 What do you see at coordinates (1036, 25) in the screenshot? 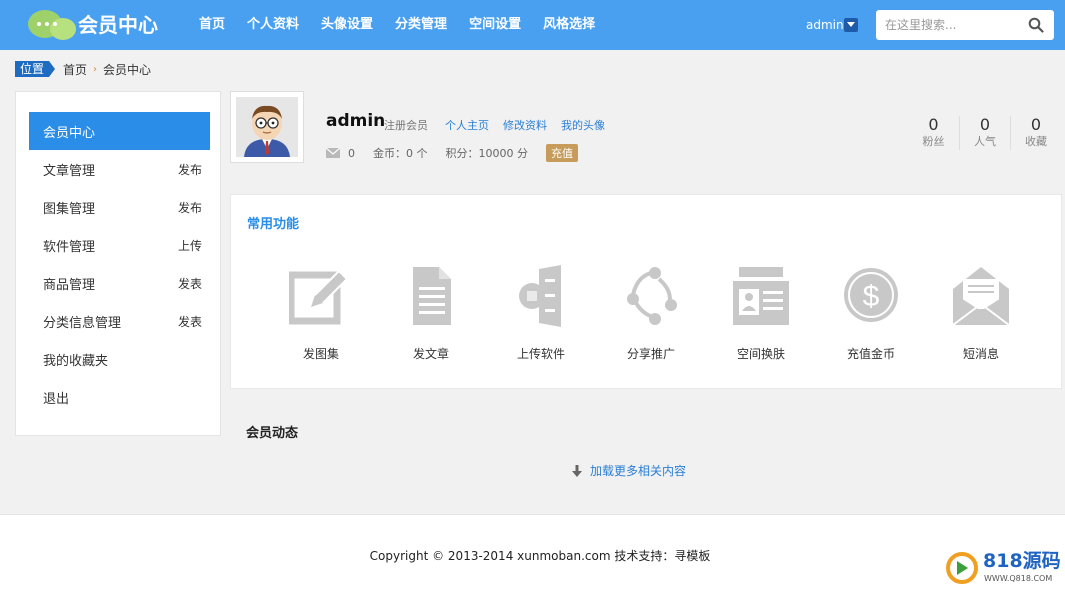
I see `search-icon` at bounding box center [1036, 25].